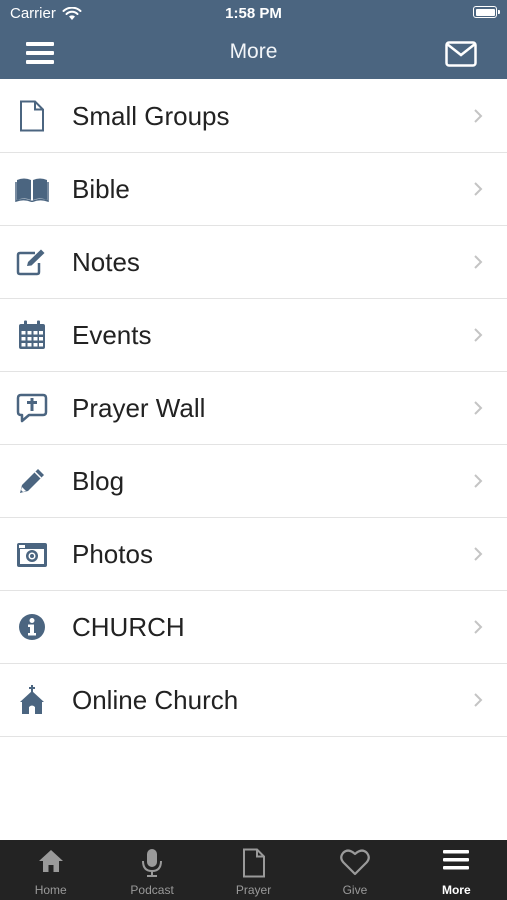 This screenshot has width=507, height=900. What do you see at coordinates (32, 700) in the screenshot?
I see `church-icon` at bounding box center [32, 700].